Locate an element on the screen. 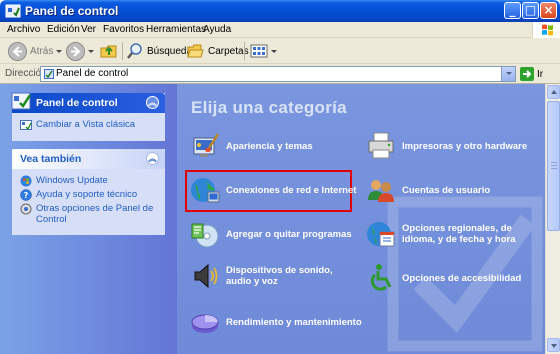 The height and width of the screenshot is (354, 560). category-label: Opciones de accesibilidad is located at coordinates (462, 278).